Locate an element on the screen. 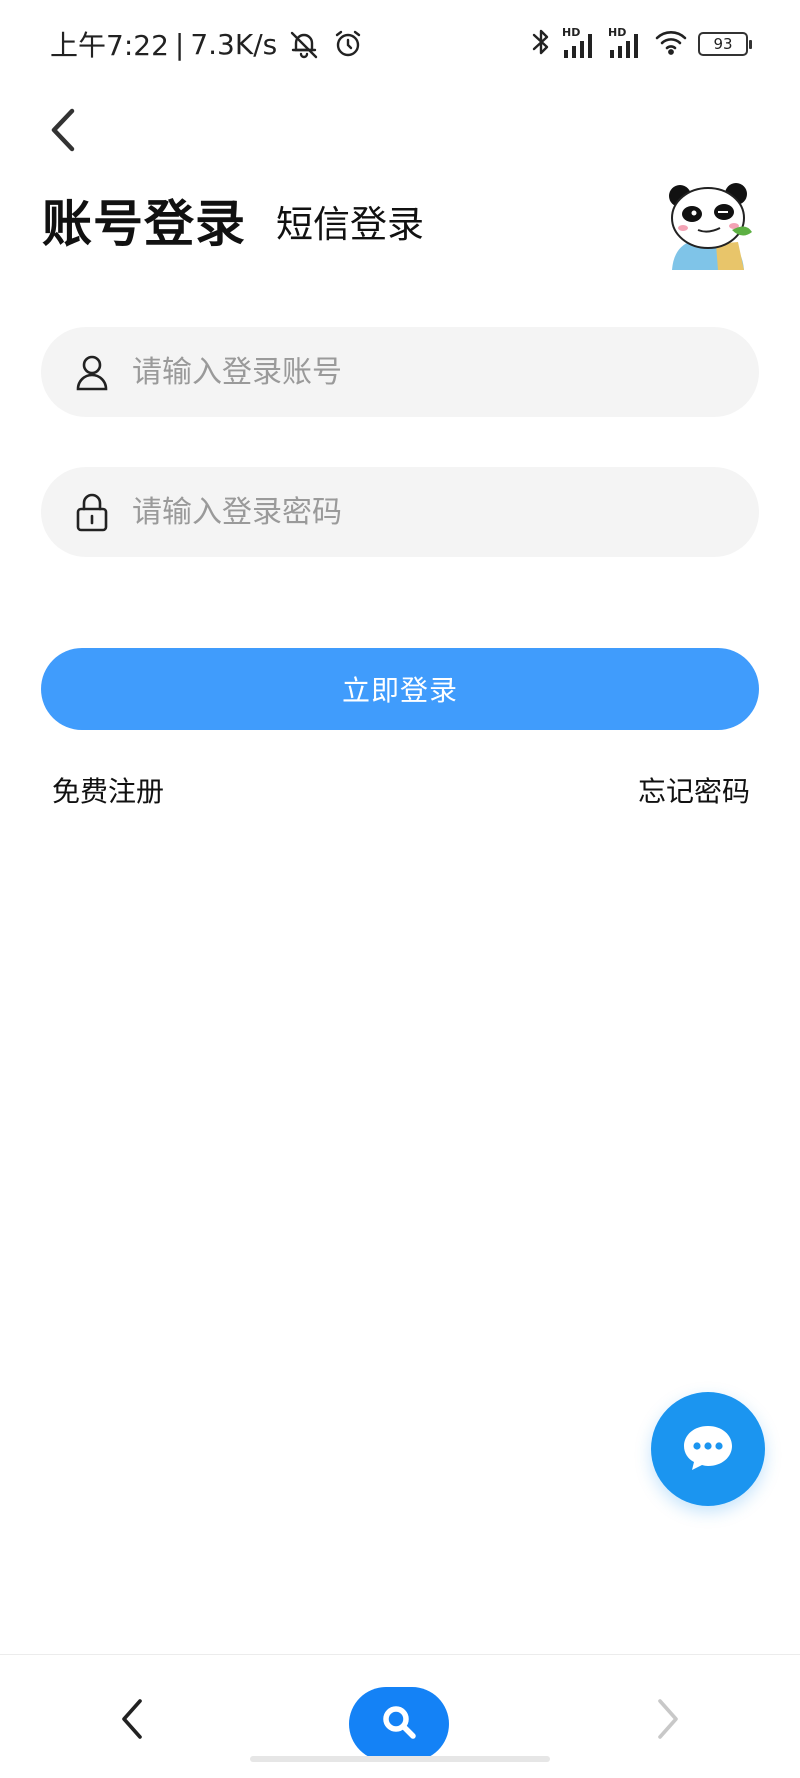 The width and height of the screenshot is (800, 1778). nav-back-button is located at coordinates (132, 1721).